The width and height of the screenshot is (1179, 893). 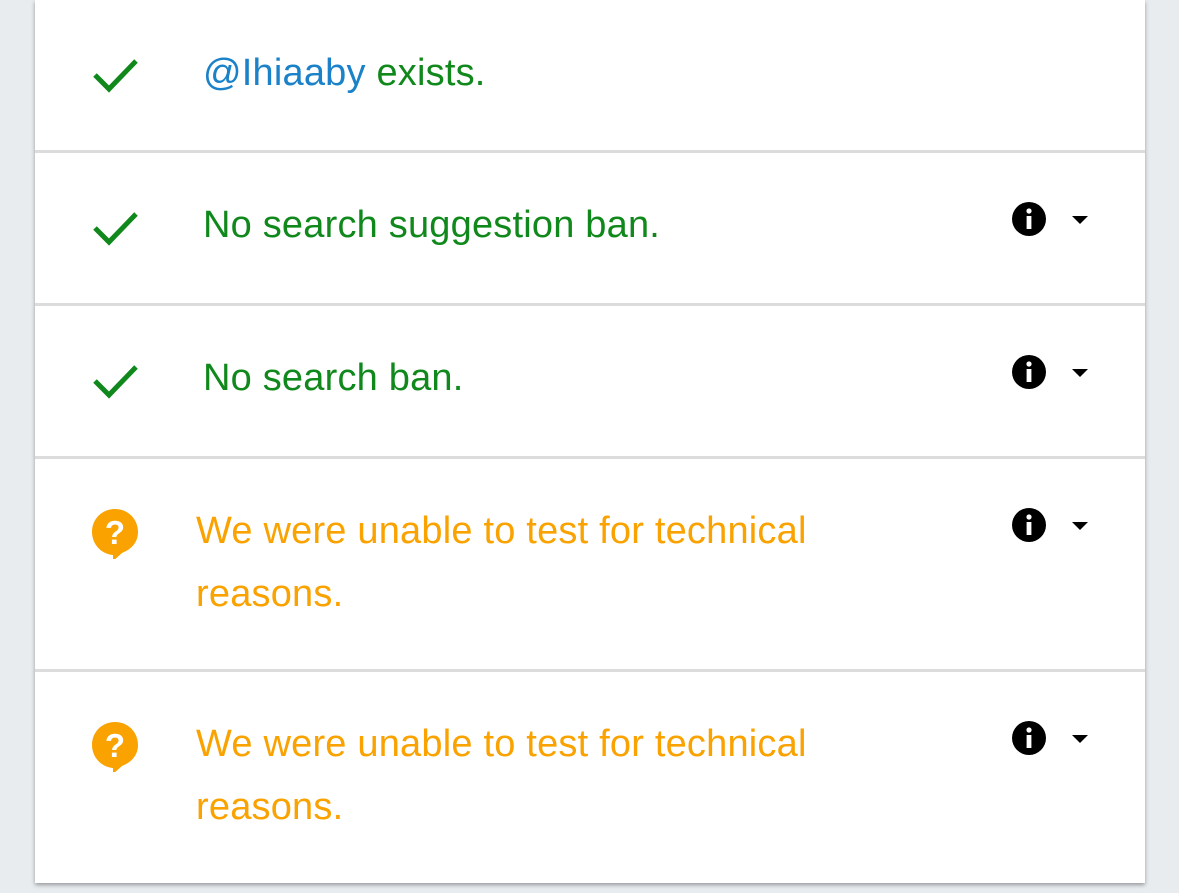 I want to click on username-handle: @Ihiaaby, so click(x=284, y=73).